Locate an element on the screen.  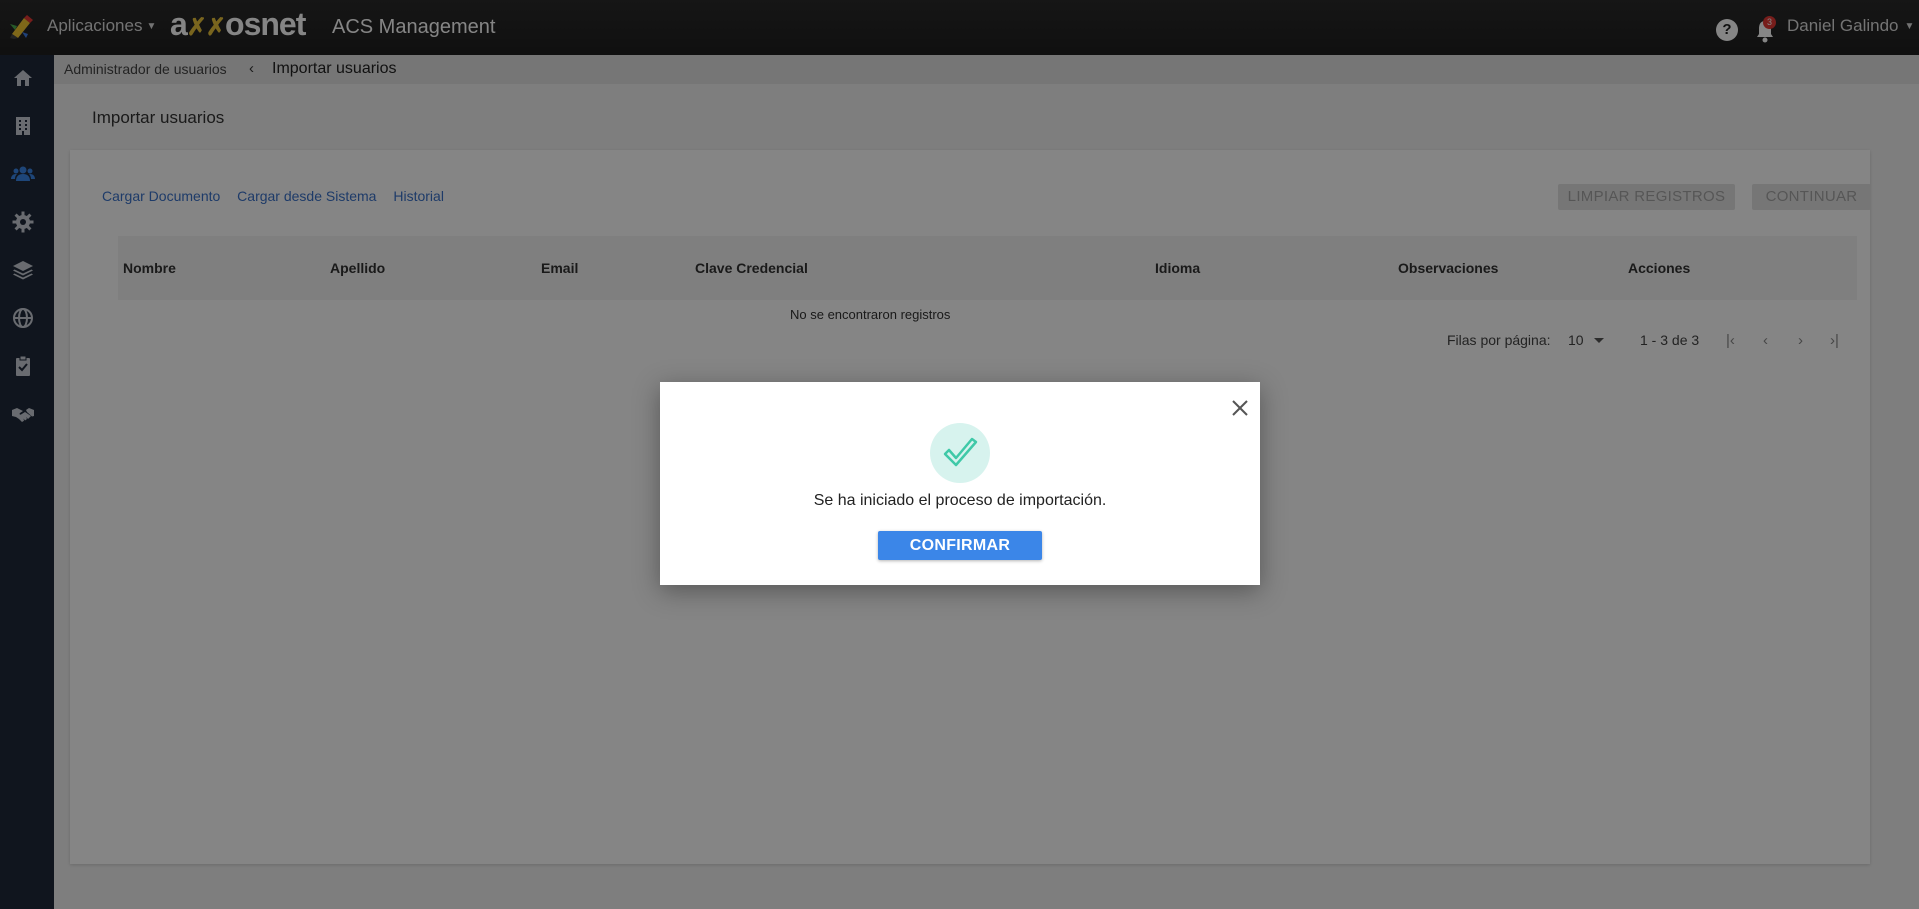
close-icon is located at coordinates (1240, 408).